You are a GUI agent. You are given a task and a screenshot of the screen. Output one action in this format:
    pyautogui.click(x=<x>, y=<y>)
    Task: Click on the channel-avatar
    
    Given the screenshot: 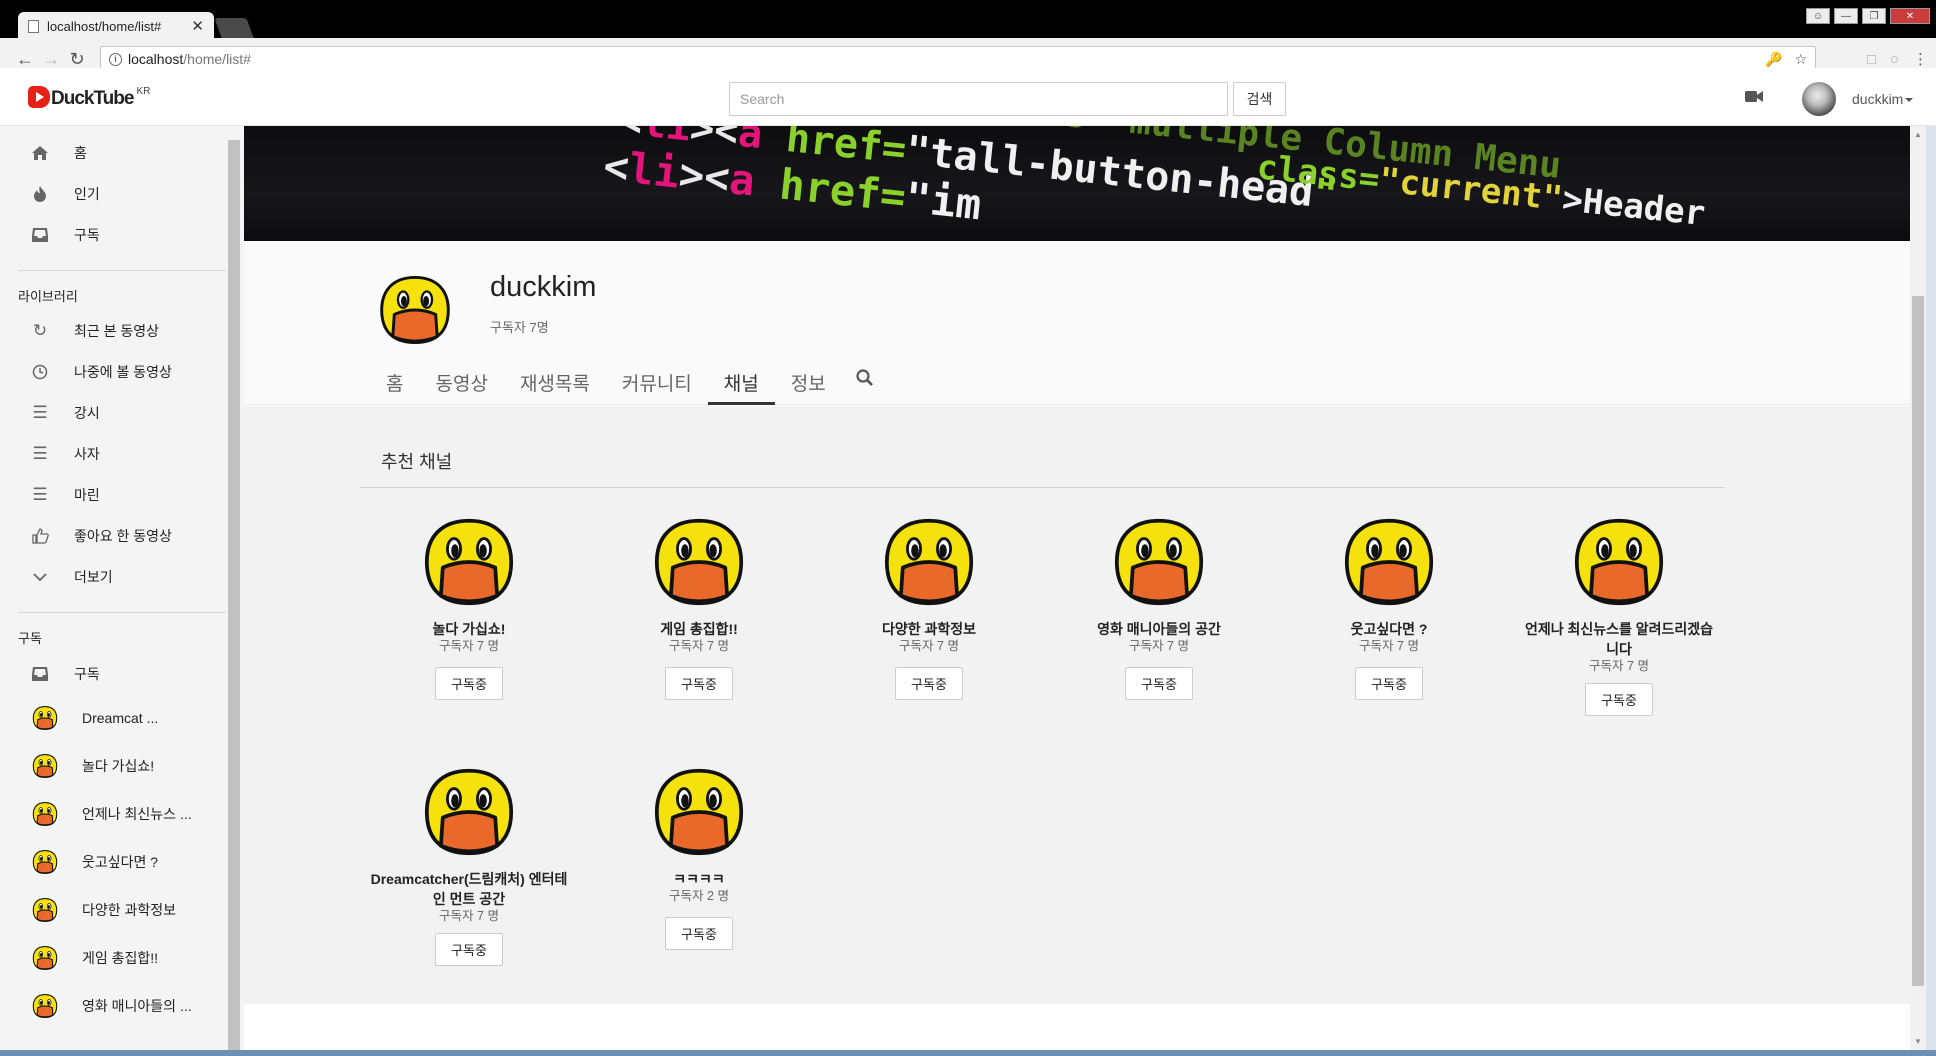 What is the action you would take?
    pyautogui.click(x=415, y=310)
    